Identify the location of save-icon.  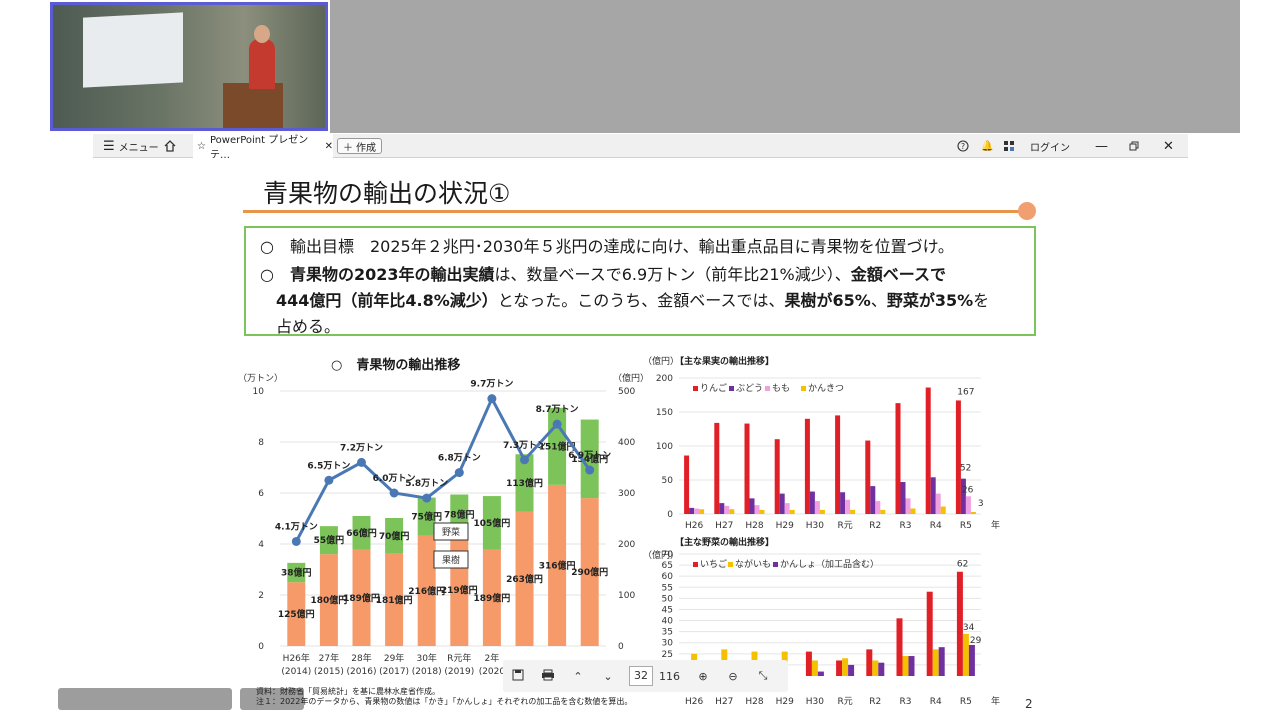
(518, 676).